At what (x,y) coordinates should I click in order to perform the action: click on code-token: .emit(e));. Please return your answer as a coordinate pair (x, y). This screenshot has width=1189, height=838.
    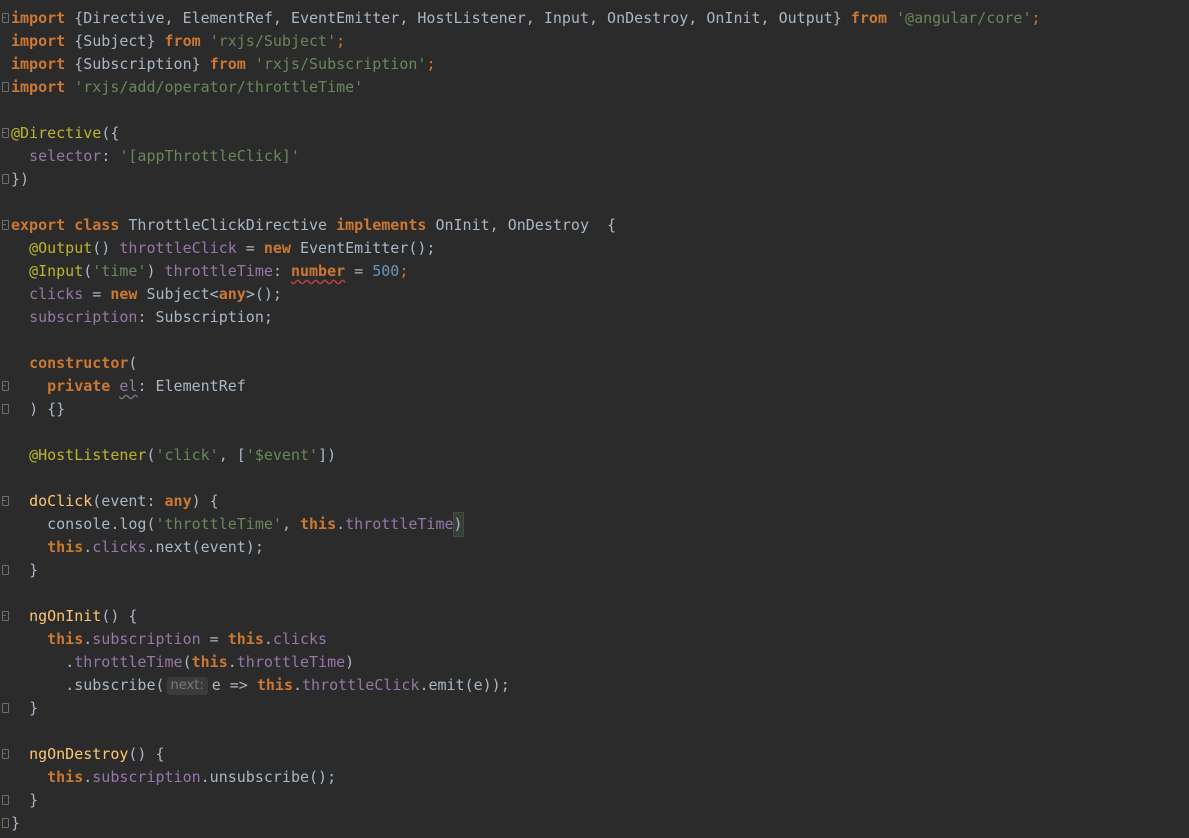
    Looking at the image, I should click on (464, 685).